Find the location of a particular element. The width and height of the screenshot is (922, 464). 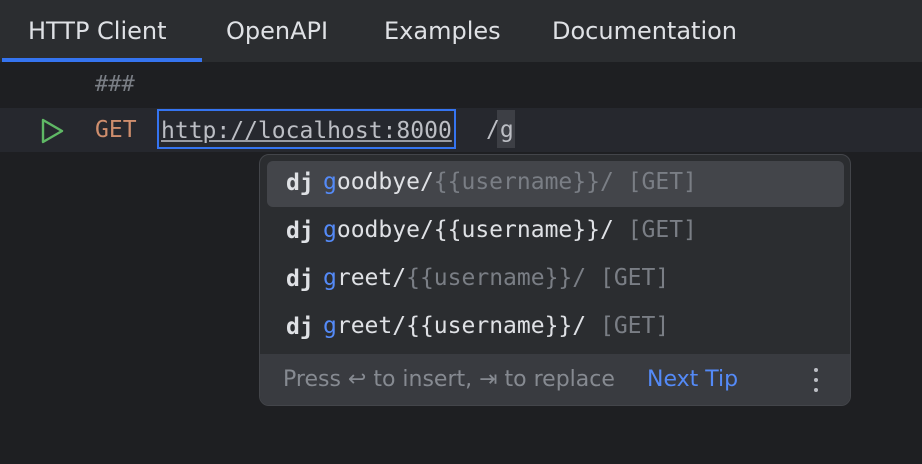

http-method: GET is located at coordinates (116, 130).